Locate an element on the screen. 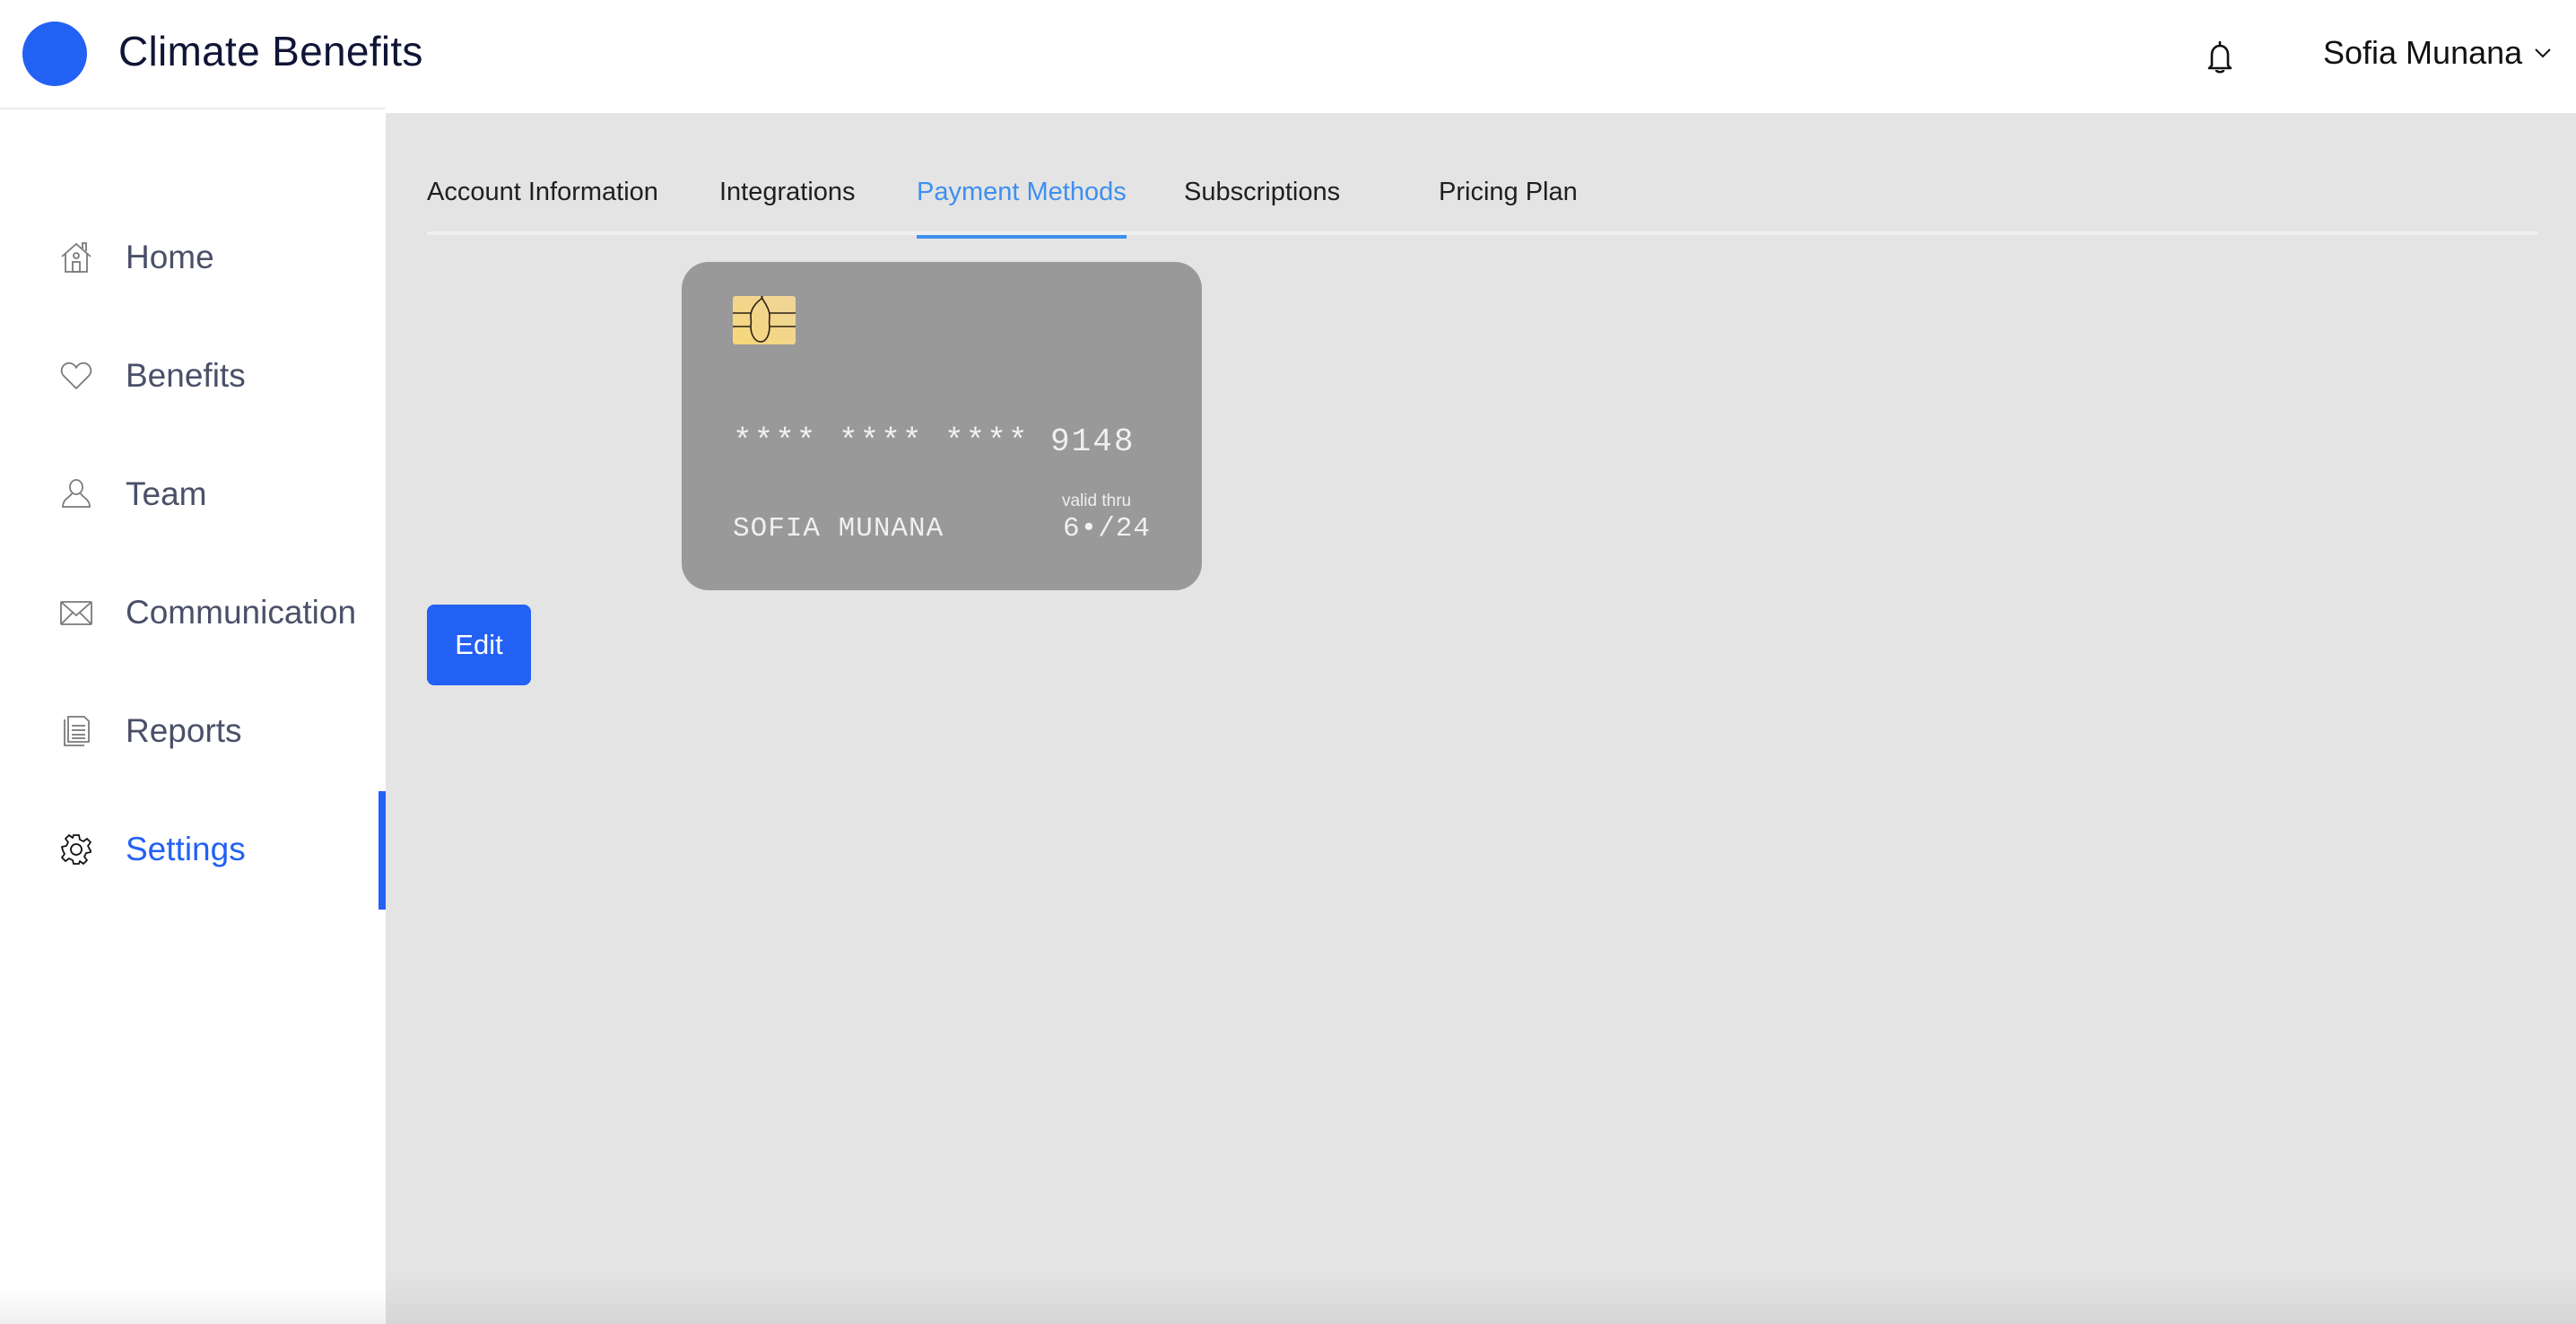 This screenshot has width=2576, height=1324. sidebar-item-communication: Communication is located at coordinates (193, 612).